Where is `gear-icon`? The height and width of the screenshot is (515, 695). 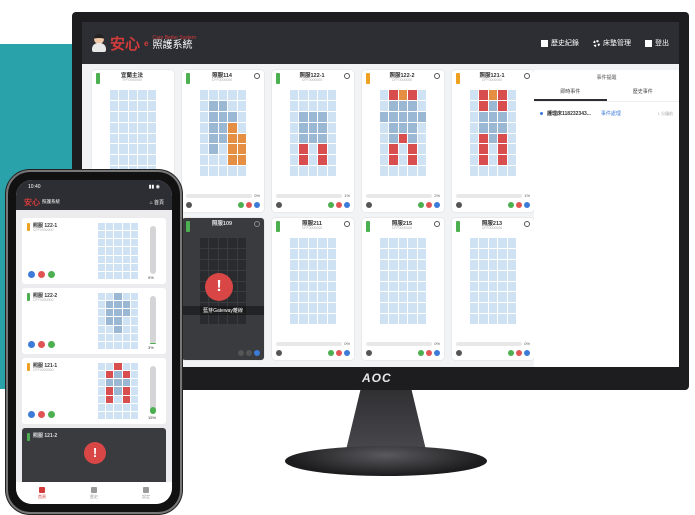
gear-icon is located at coordinates (146, 489).